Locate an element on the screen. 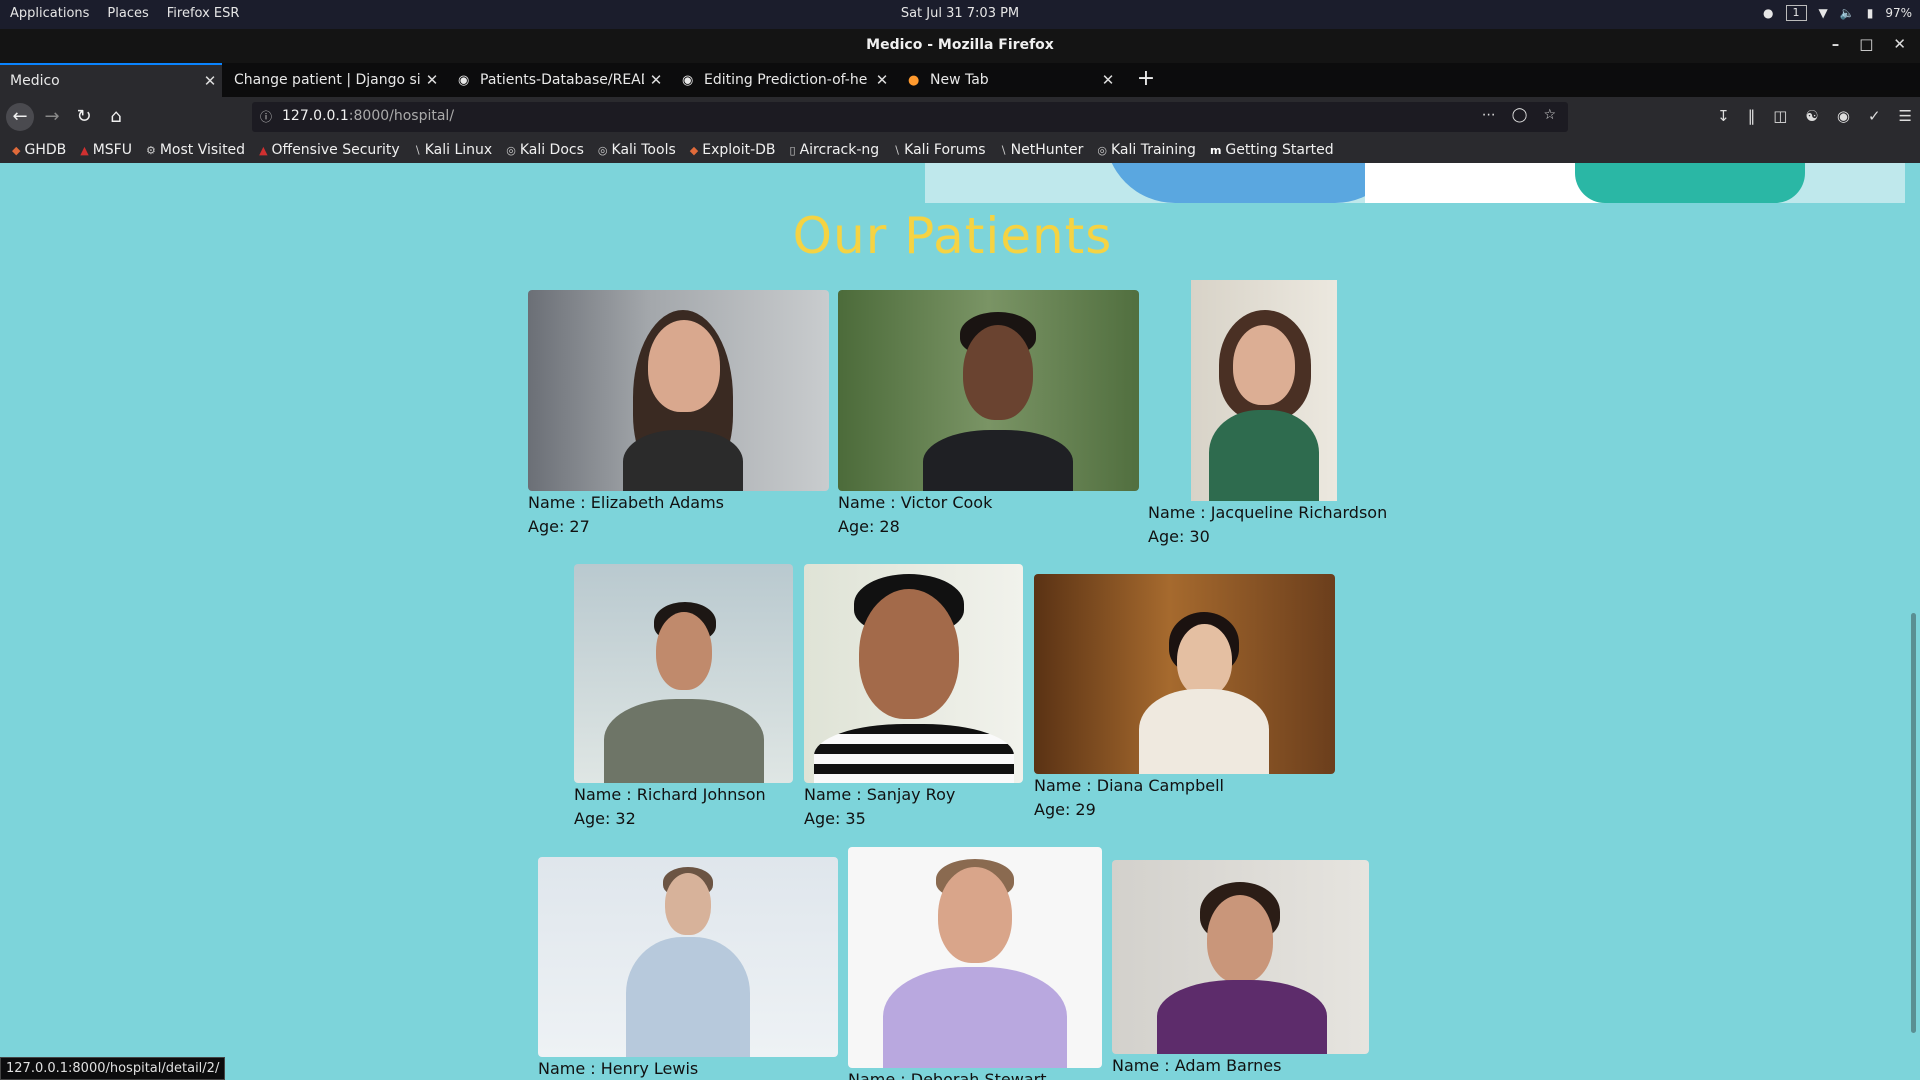 Image resolution: width=1920 pixels, height=1080 pixels. bookmark-kali-tools: ◎ Kali Tools is located at coordinates (637, 150).